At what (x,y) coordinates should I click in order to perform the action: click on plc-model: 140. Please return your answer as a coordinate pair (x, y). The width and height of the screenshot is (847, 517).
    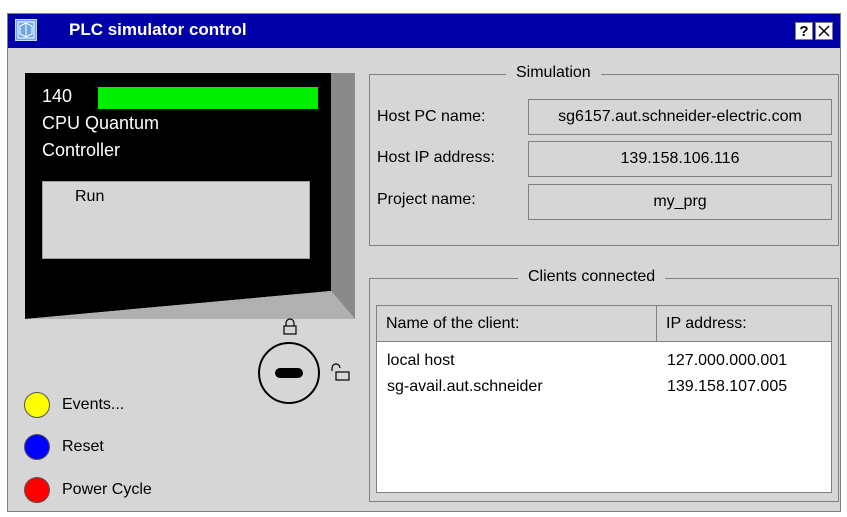
    Looking at the image, I should click on (57, 96).